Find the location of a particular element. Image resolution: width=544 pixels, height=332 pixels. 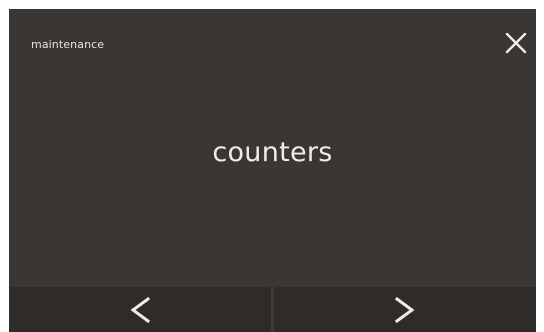

close-icon is located at coordinates (516, 43).